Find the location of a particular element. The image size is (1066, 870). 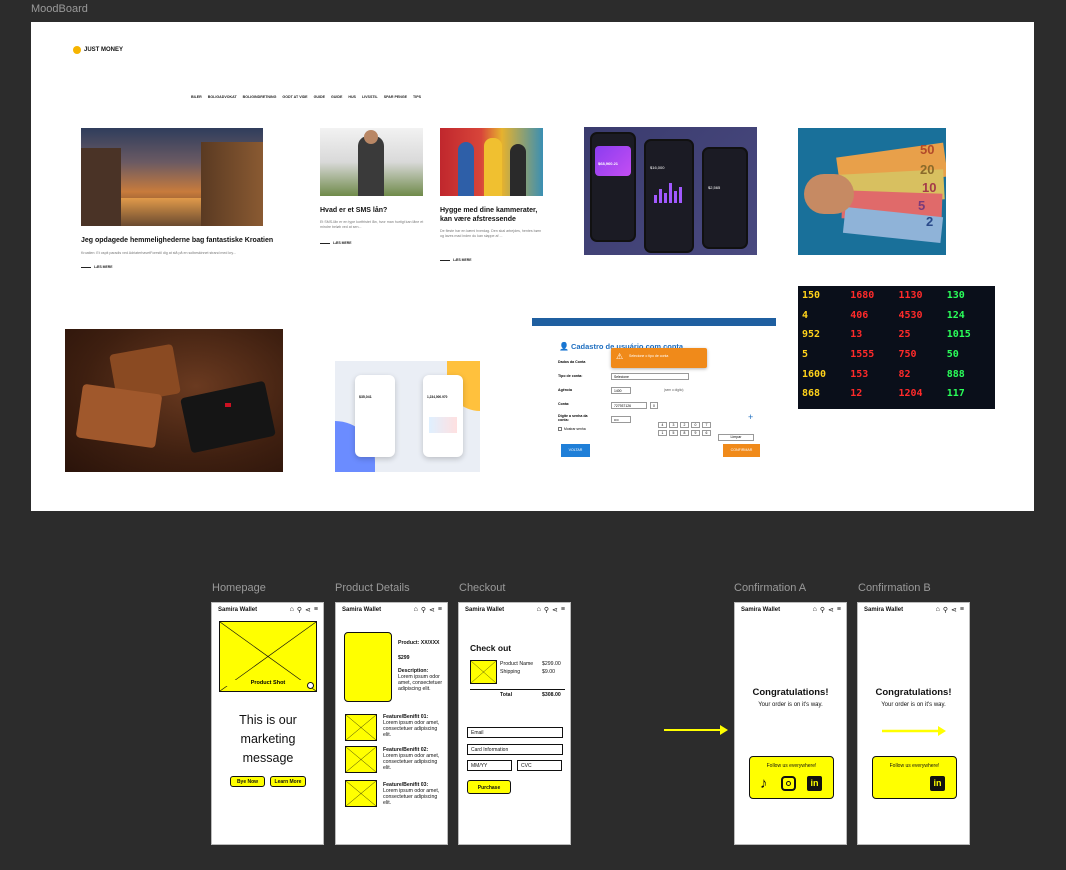

note-value: 2 is located at coordinates (930, 221).